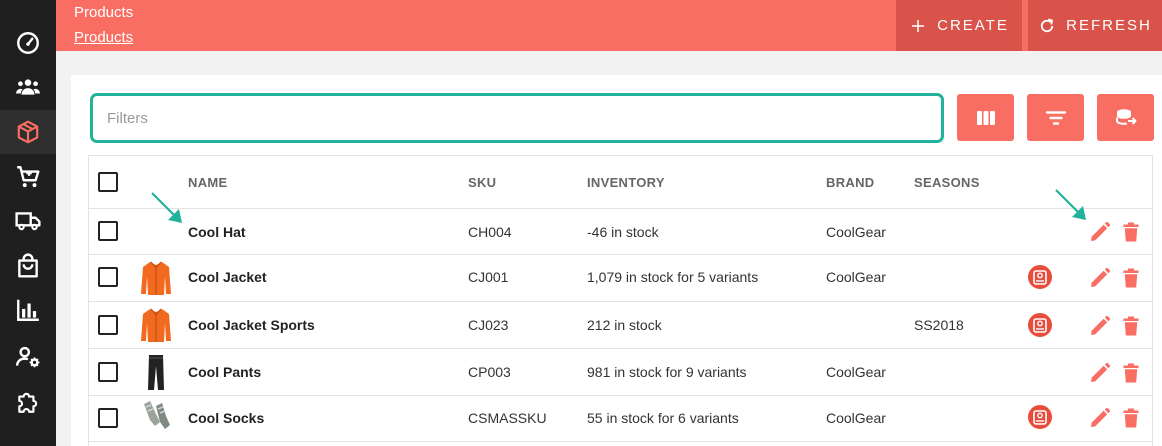 The height and width of the screenshot is (446, 1162). Describe the element at coordinates (623, 232) in the screenshot. I see `product-inventory: -46 in stock` at that location.